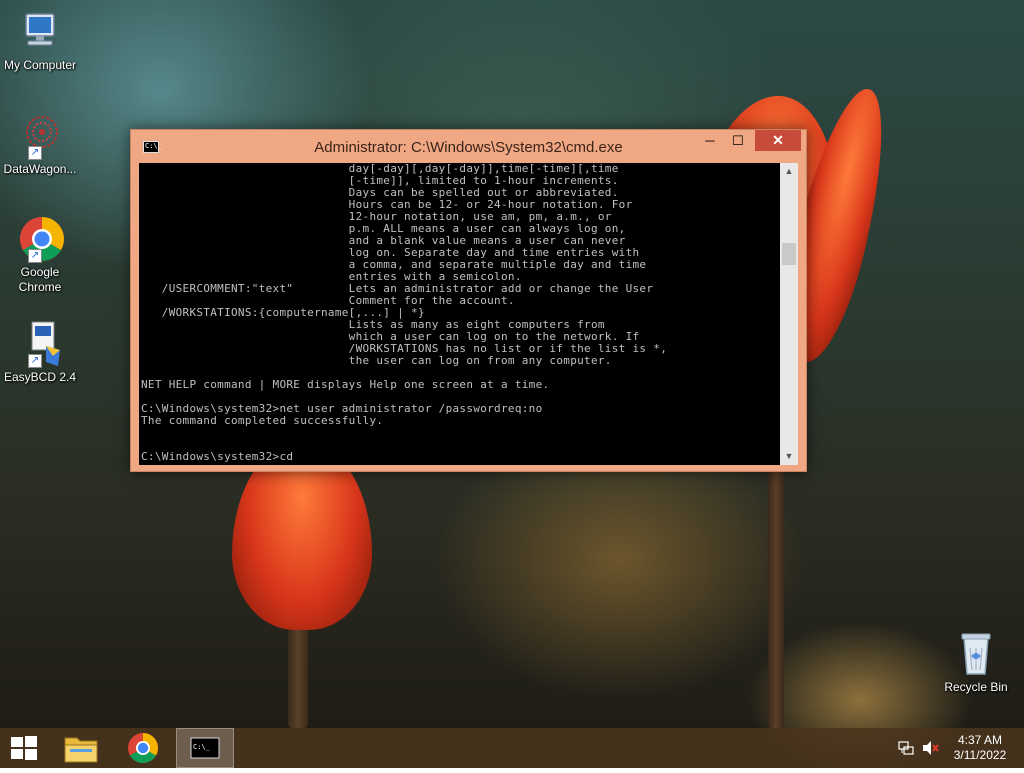  I want to click on taskbar-clock: 4:37 AM 3/11/2022, so click(980, 748).